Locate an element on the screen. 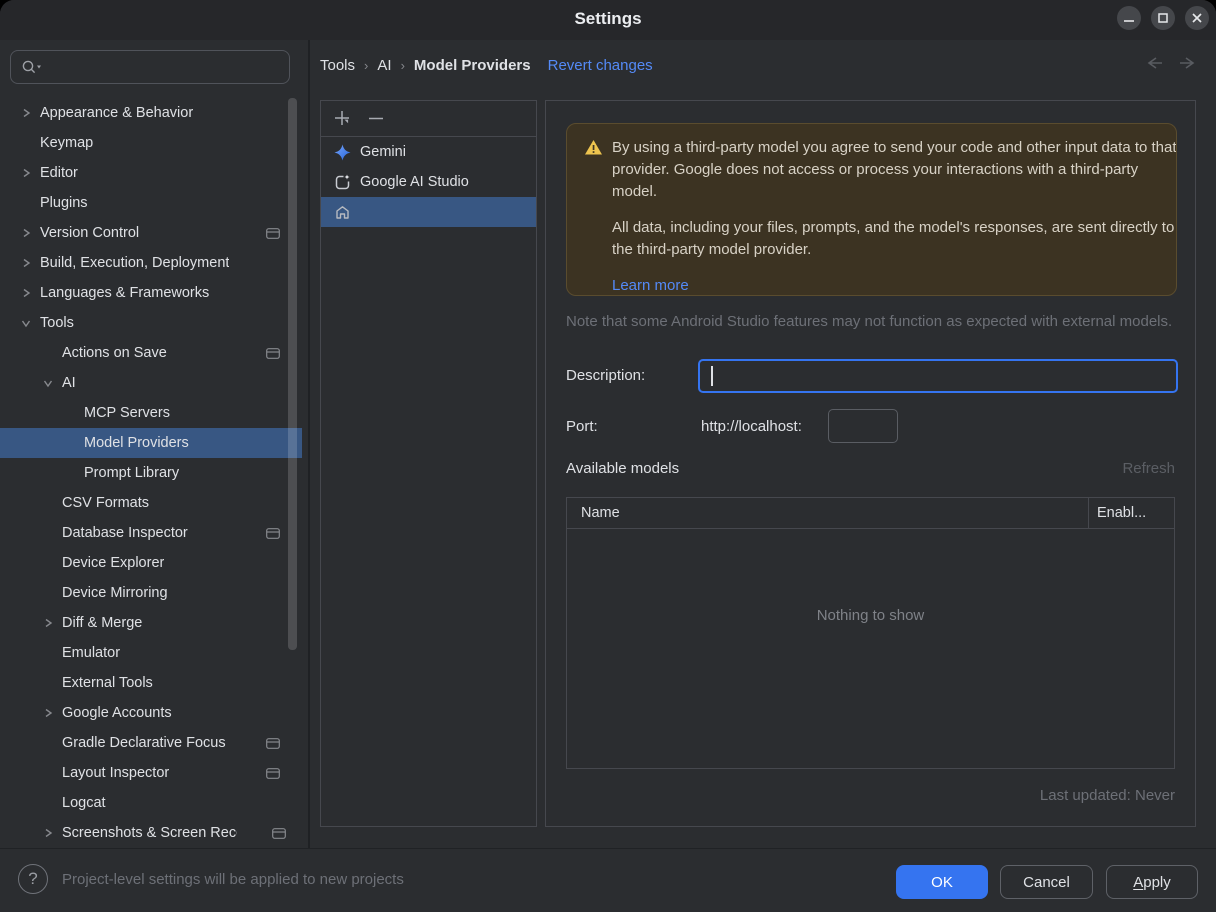 The width and height of the screenshot is (1216, 912). sidebar-item-device-mirroring: Device Mirroring is located at coordinates (151, 593).